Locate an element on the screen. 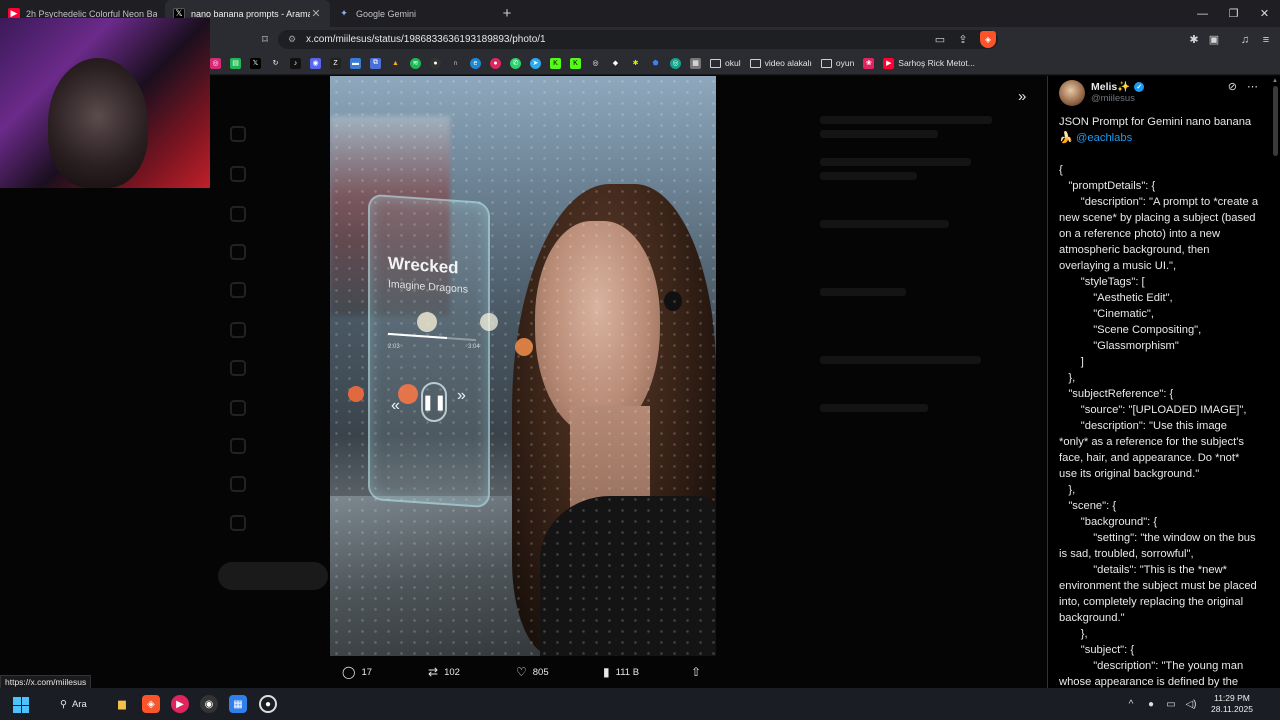 The image size is (1280, 720). webcam-face is located at coordinates (98, 123).